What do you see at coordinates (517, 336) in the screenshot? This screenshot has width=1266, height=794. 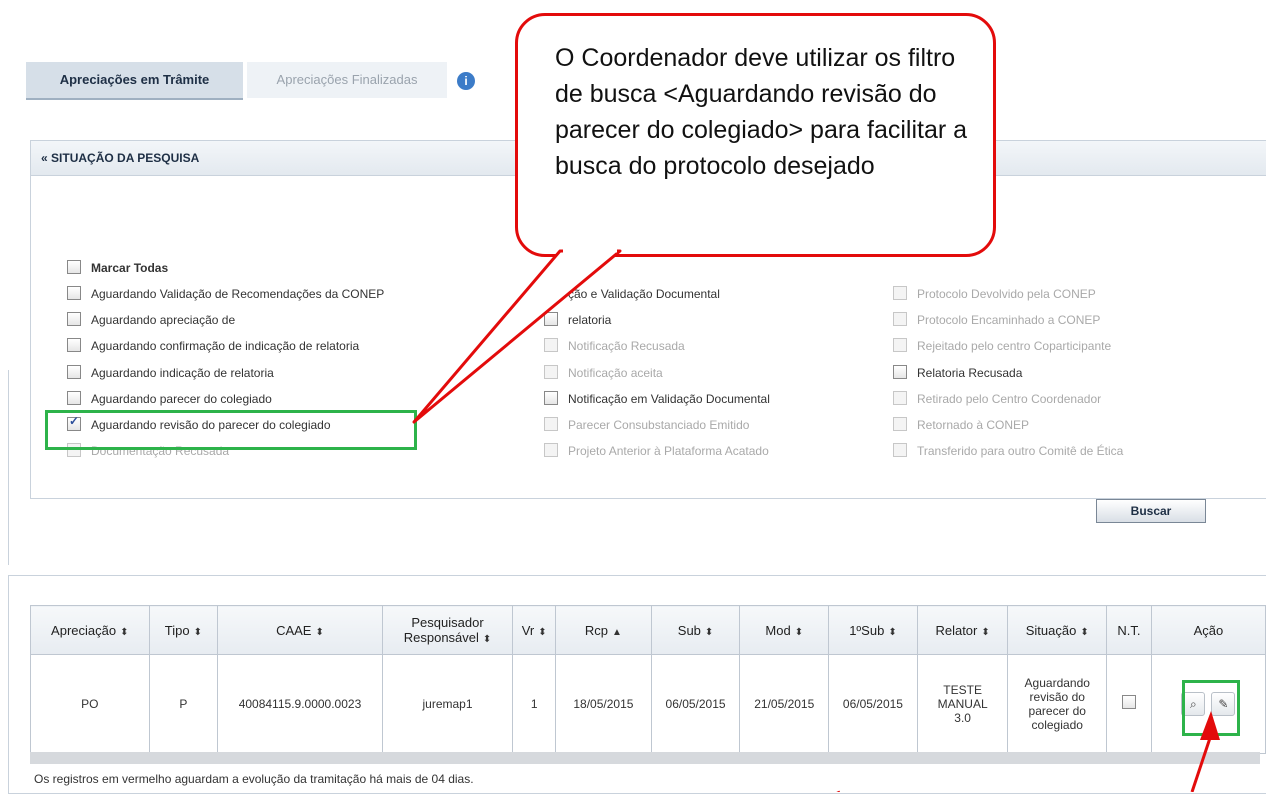 I see `callout-tail` at bounding box center [517, 336].